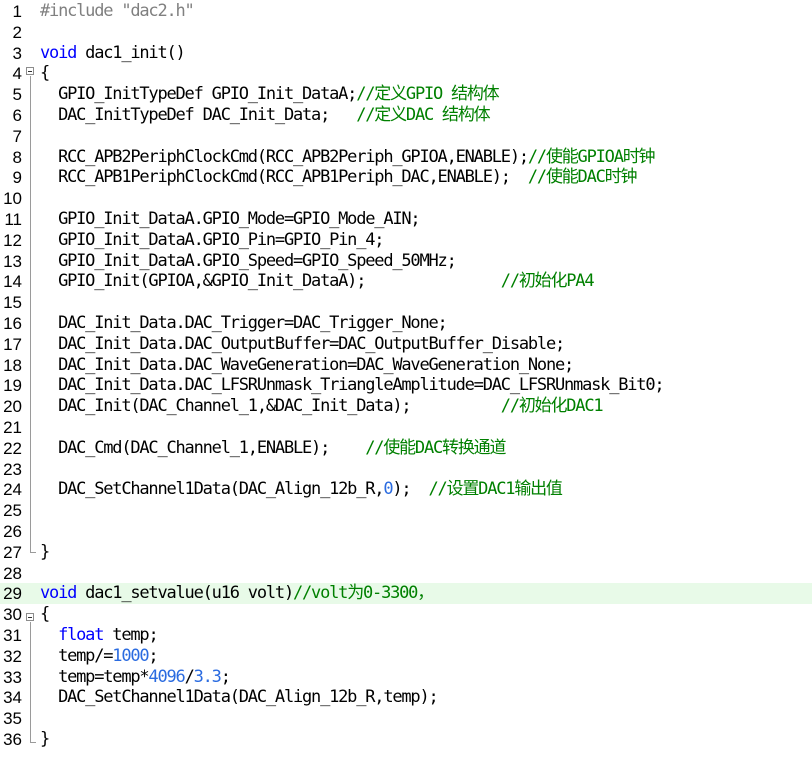  What do you see at coordinates (12, 323) in the screenshot?
I see `line-number: 16` at bounding box center [12, 323].